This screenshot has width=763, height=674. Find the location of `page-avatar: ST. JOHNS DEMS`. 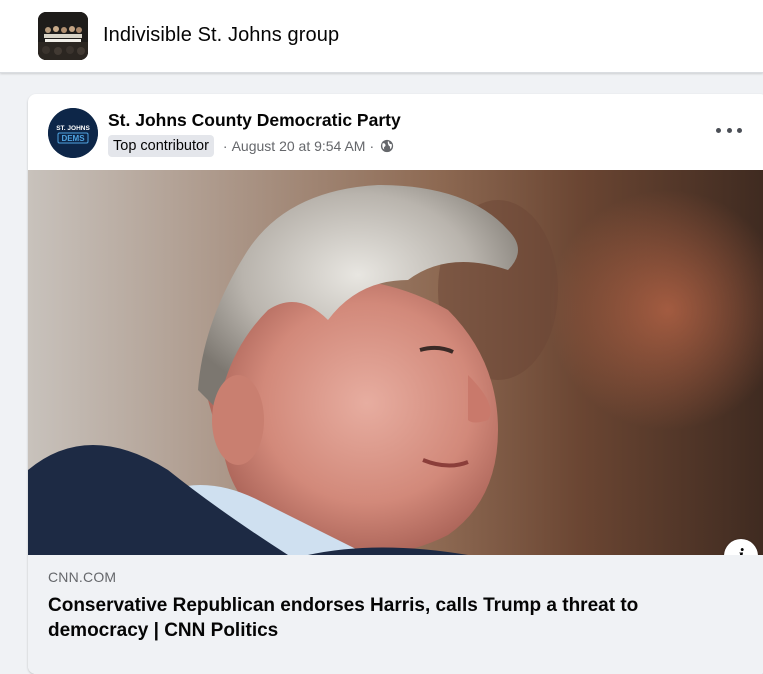

page-avatar: ST. JOHNS DEMS is located at coordinates (73, 133).